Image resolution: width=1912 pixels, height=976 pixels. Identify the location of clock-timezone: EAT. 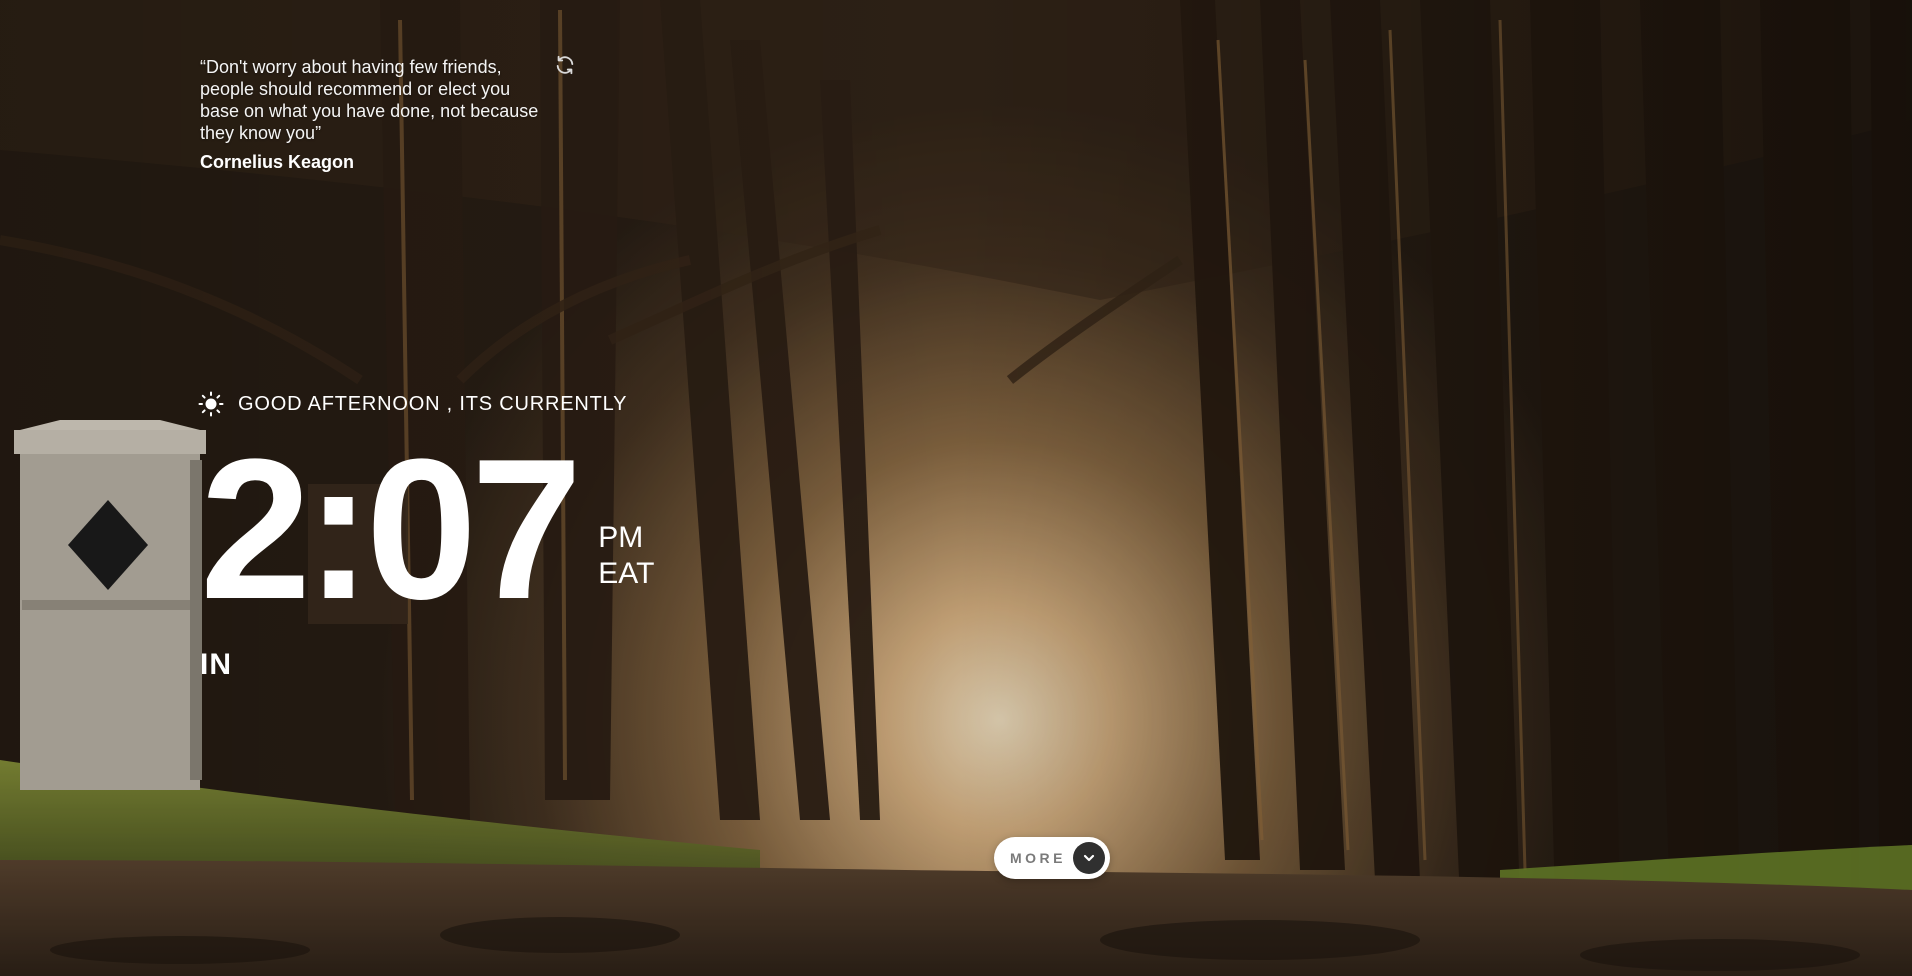
(626, 573).